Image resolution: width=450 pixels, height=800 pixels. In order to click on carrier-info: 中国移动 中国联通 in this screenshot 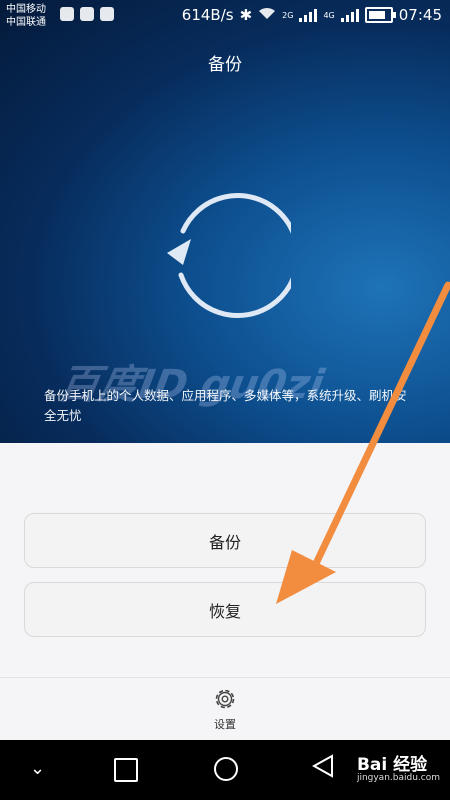, I will do `click(26, 16)`.